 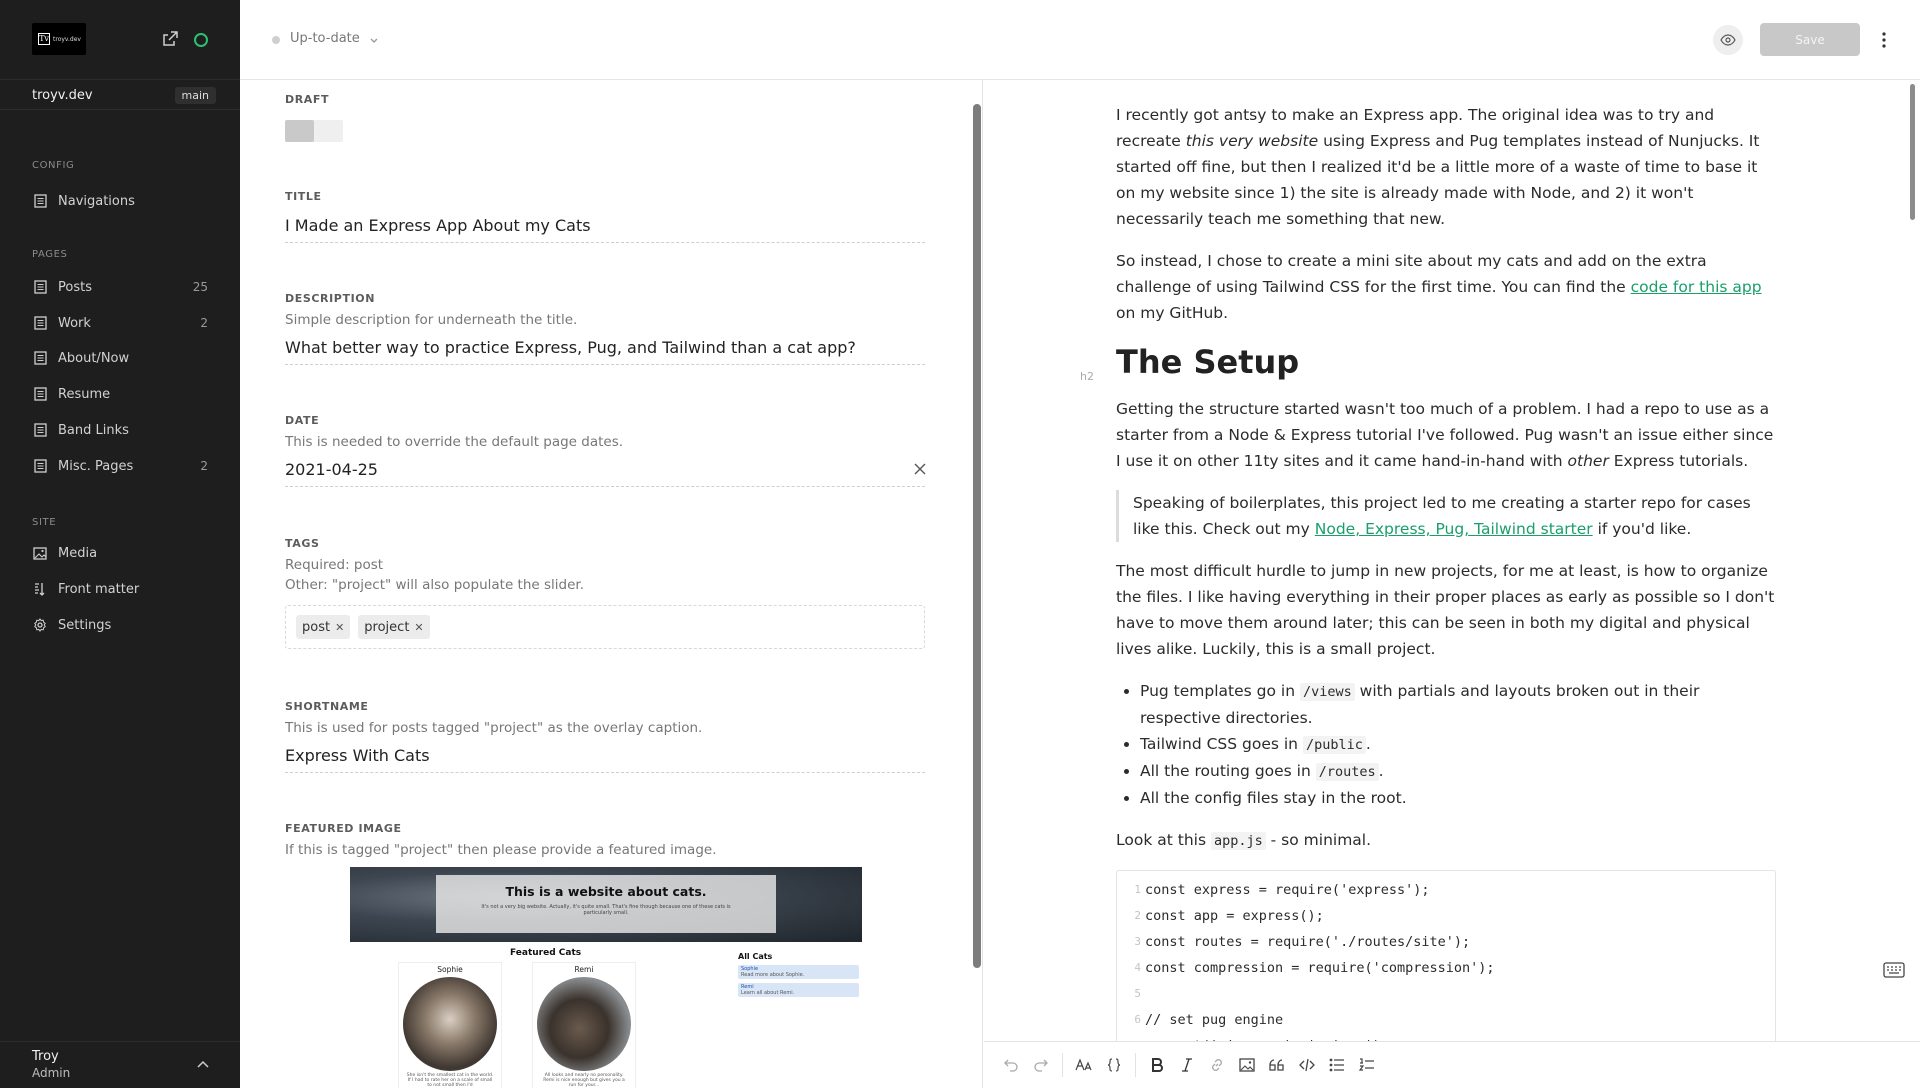 What do you see at coordinates (1135, 1065) in the screenshot?
I see `toolbar-divider` at bounding box center [1135, 1065].